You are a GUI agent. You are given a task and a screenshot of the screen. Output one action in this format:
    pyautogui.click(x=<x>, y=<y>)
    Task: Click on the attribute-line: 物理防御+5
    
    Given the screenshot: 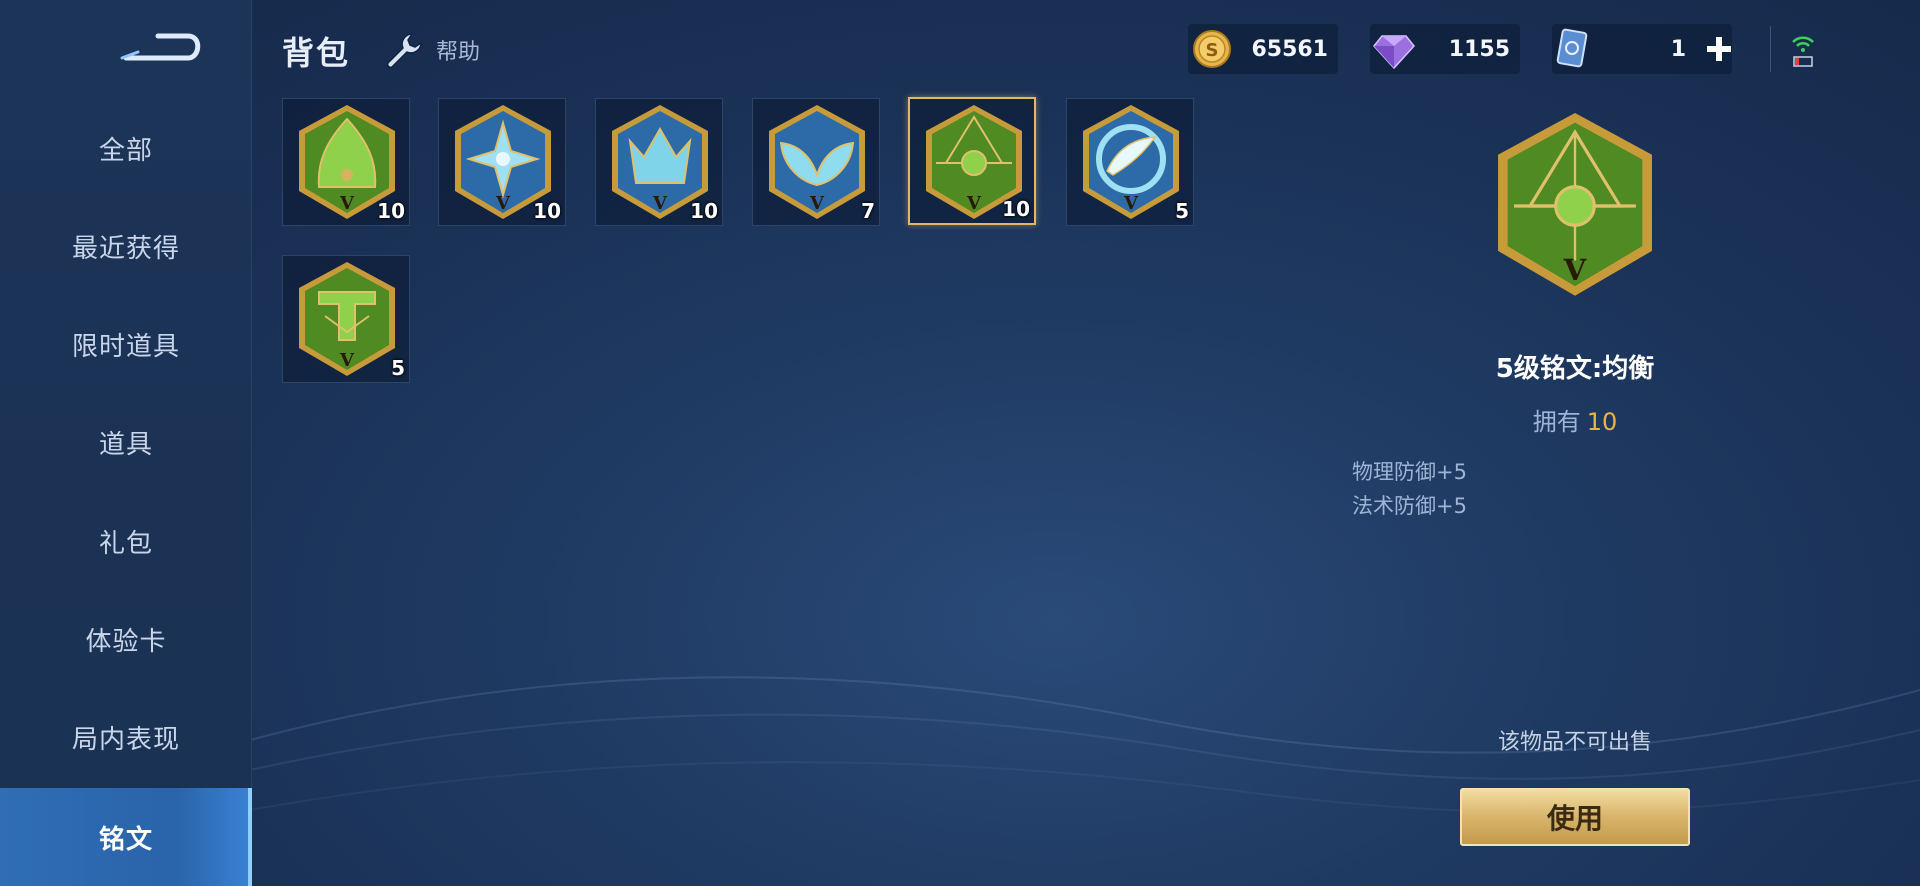 What is the action you would take?
    pyautogui.click(x=1409, y=472)
    